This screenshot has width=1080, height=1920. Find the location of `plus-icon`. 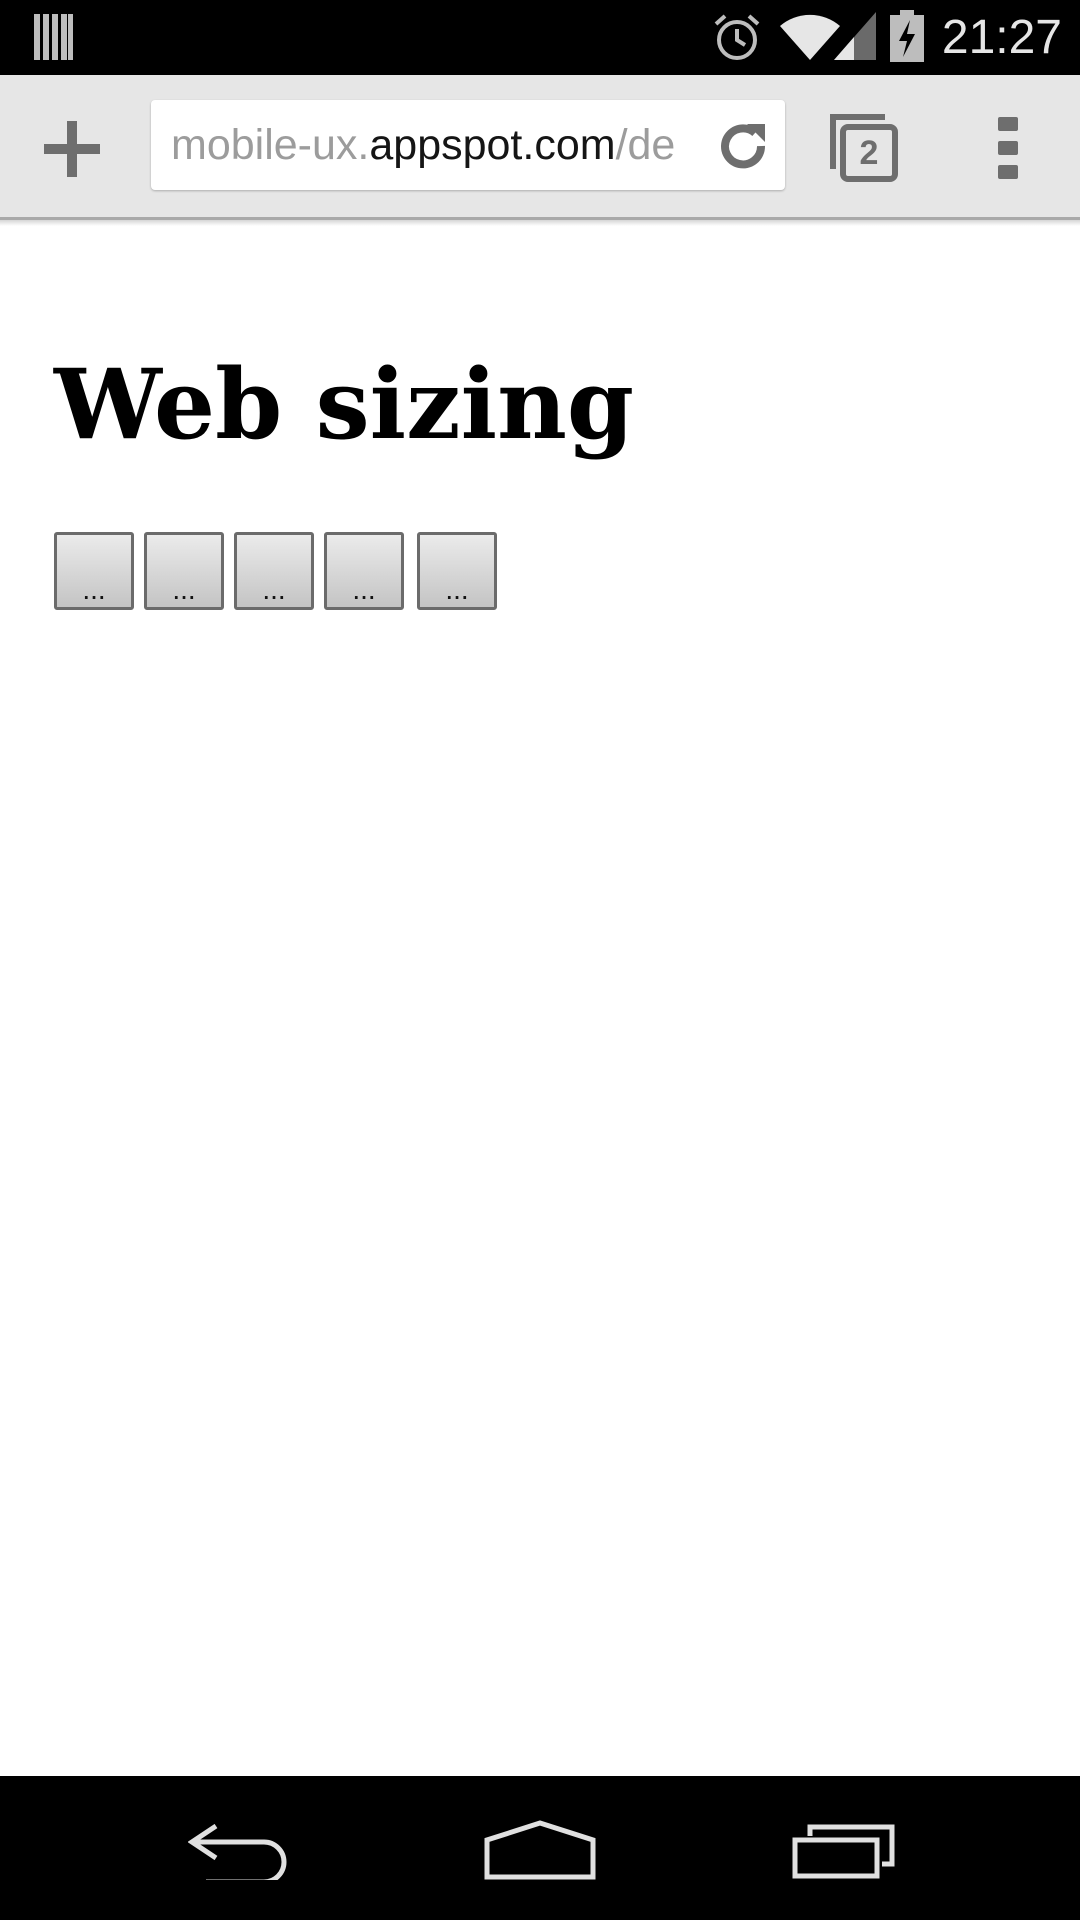

plus-icon is located at coordinates (72, 149).